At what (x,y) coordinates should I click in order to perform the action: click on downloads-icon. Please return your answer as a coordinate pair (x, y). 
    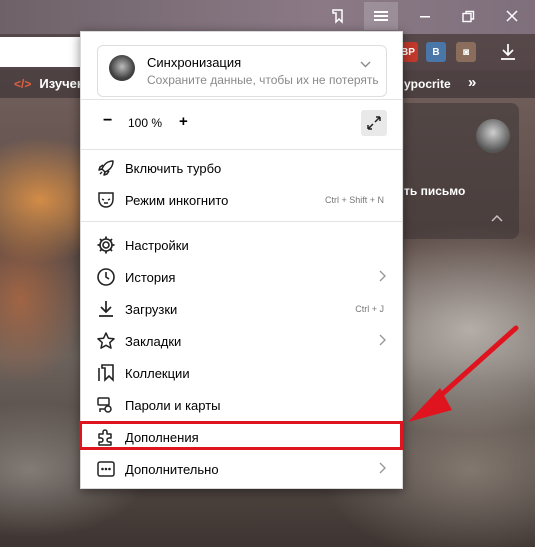
    Looking at the image, I should click on (508, 52).